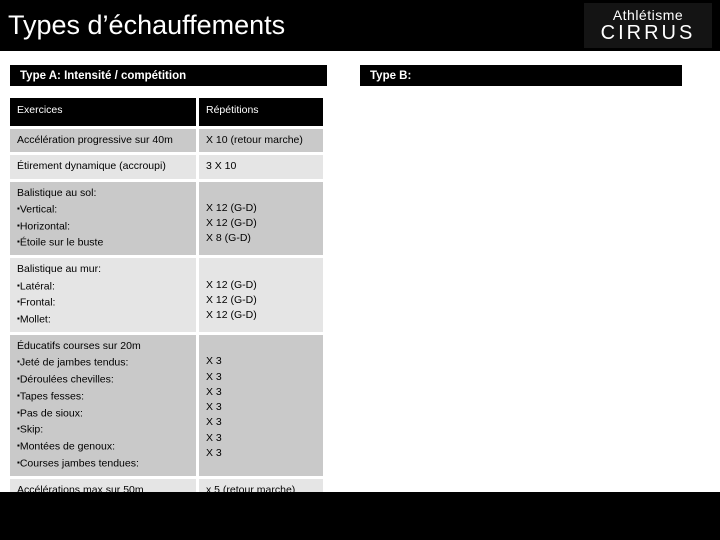 Image resolution: width=720 pixels, height=540 pixels. What do you see at coordinates (67, 446) in the screenshot?
I see `exercise-bullet-label: Montées de genoux:` at bounding box center [67, 446].